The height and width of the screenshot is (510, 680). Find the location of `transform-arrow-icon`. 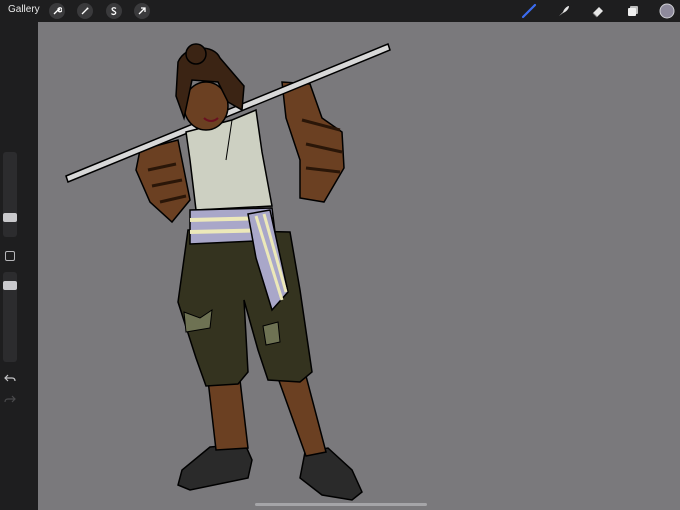

transform-arrow-icon is located at coordinates (142, 11).